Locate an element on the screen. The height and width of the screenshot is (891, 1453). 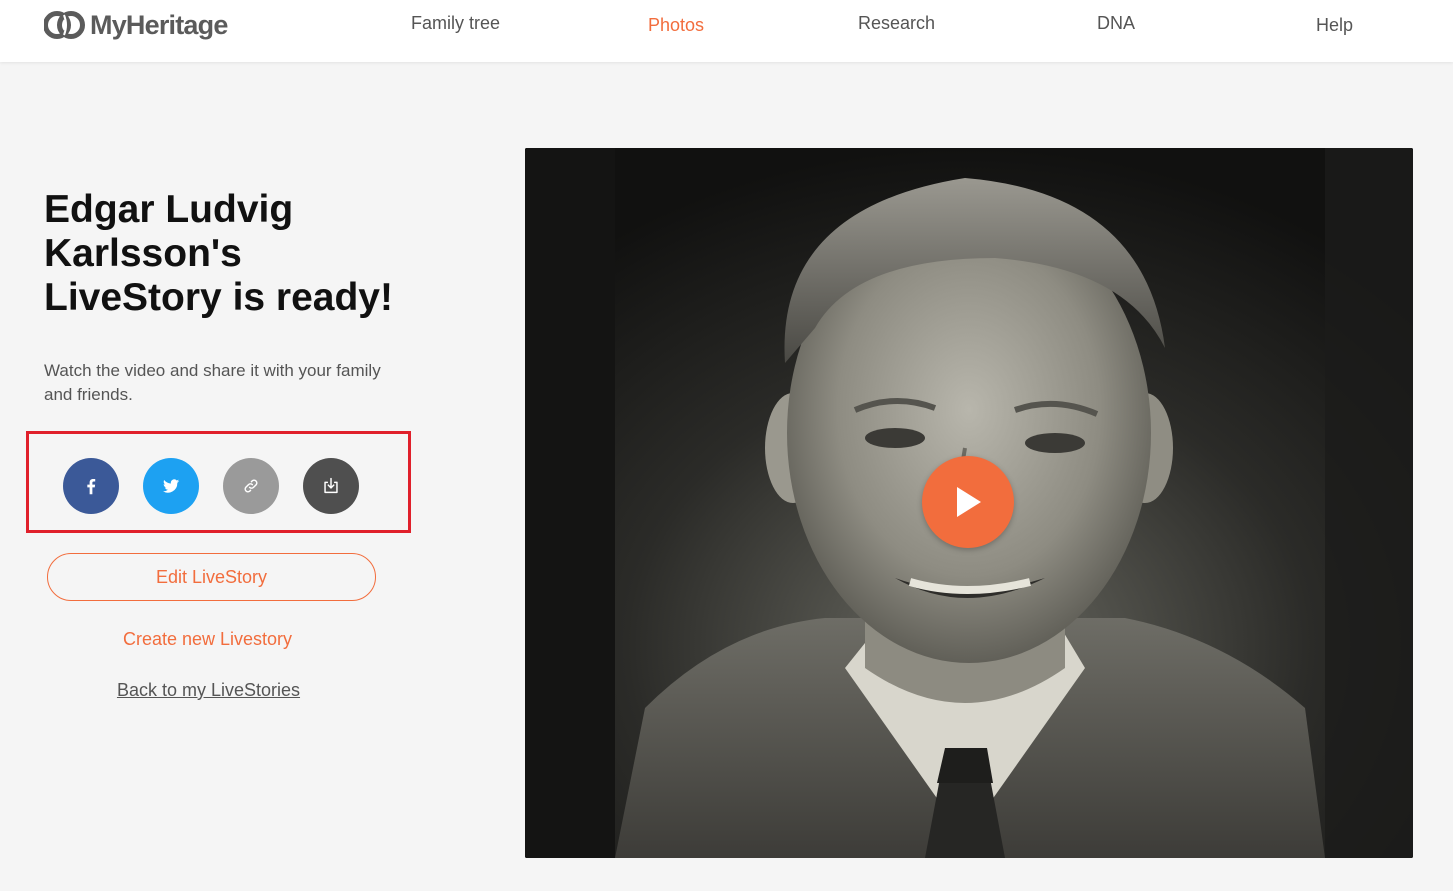
copy-link-button is located at coordinates (251, 486).